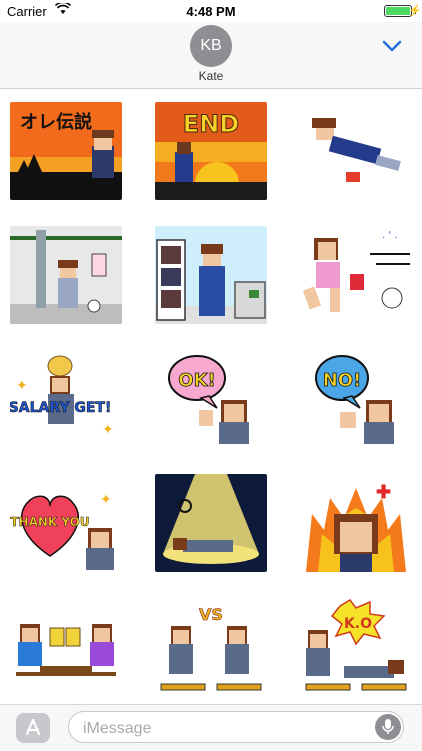 The image size is (422, 751). Describe the element at coordinates (66, 151) in the screenshot. I see `sticker-legend: オレ伝説` at that location.